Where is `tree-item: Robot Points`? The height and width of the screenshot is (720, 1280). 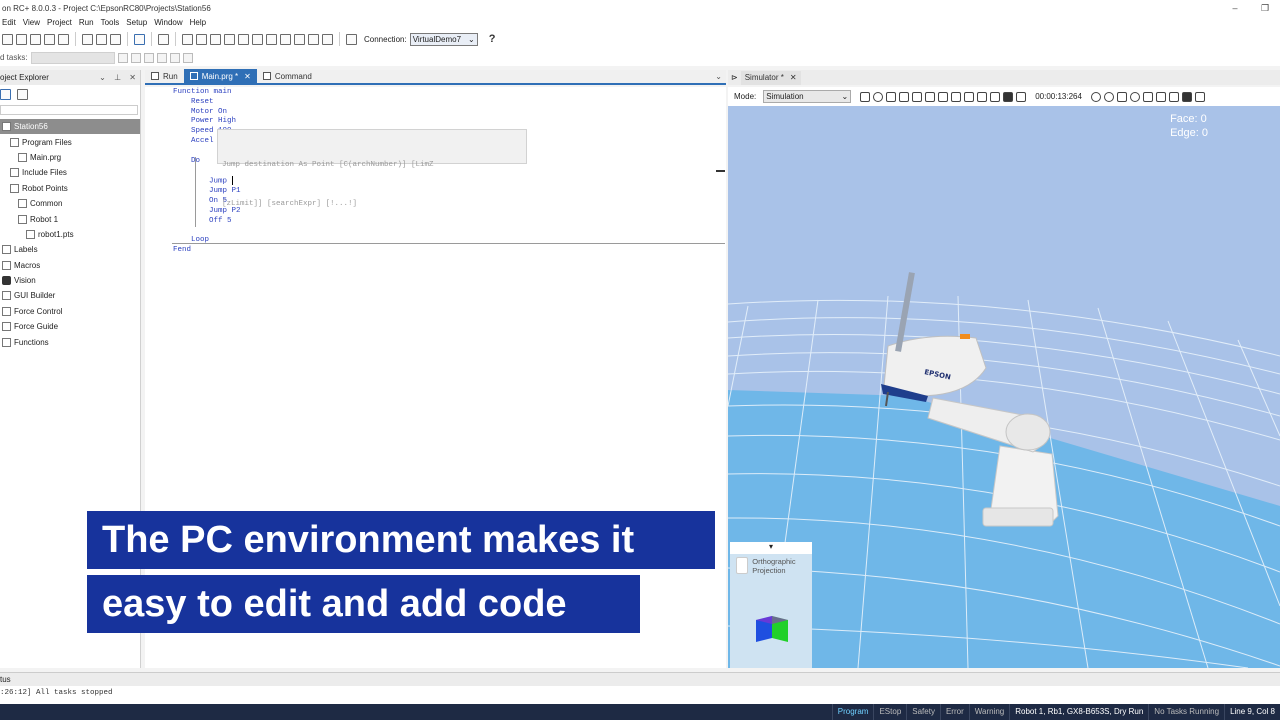
tree-item: Robot Points is located at coordinates (70, 188).